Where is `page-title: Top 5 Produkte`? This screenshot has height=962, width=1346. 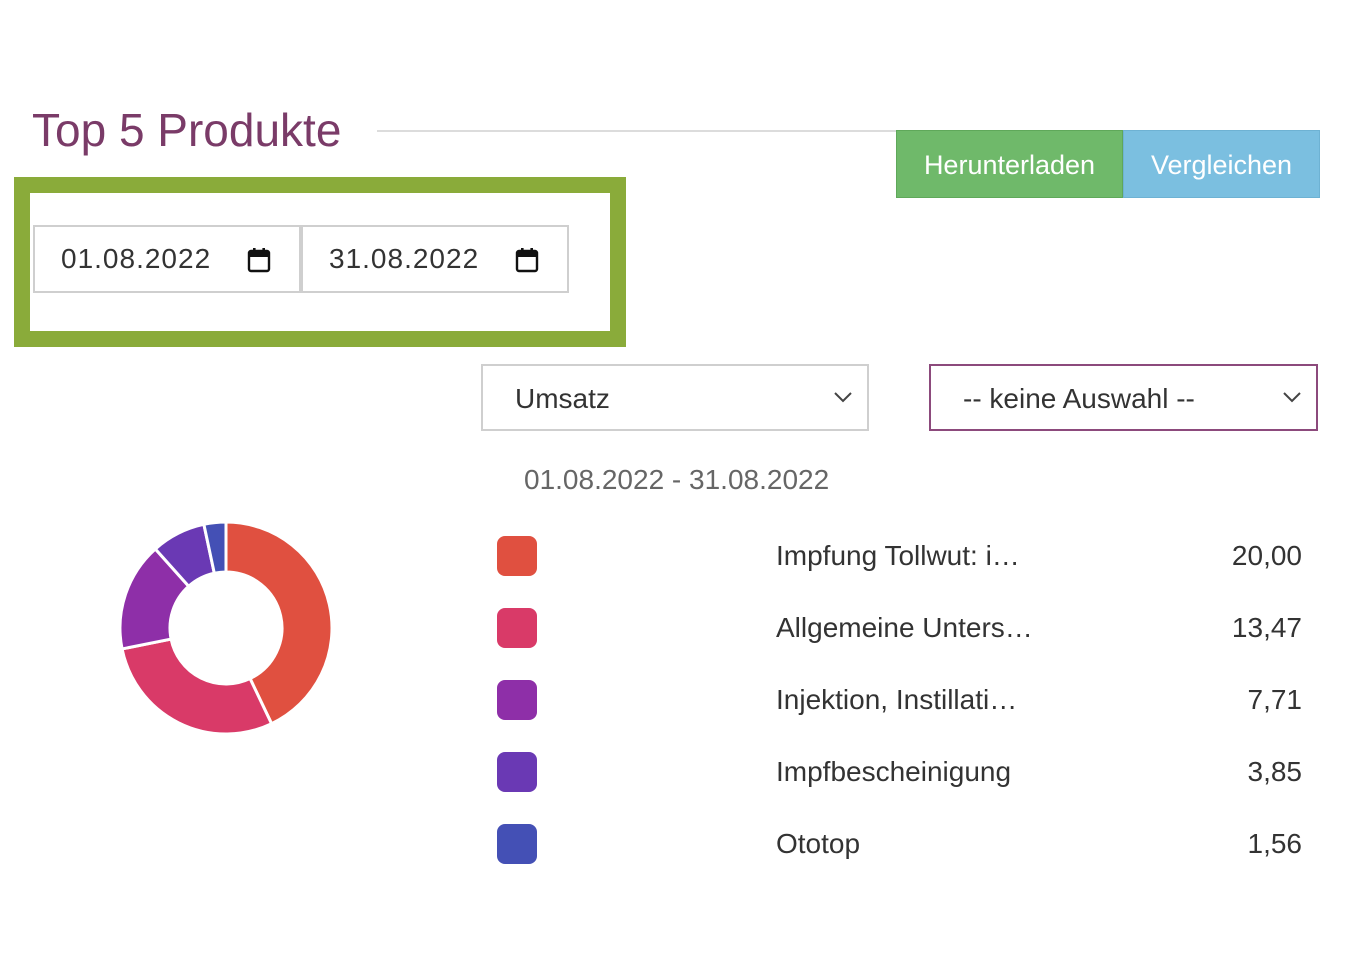 page-title: Top 5 Produkte is located at coordinates (187, 130).